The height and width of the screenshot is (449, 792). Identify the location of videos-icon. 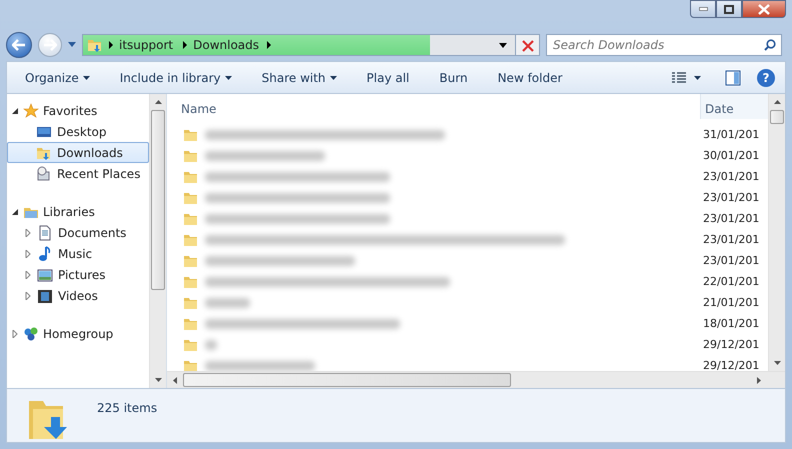
(45, 296).